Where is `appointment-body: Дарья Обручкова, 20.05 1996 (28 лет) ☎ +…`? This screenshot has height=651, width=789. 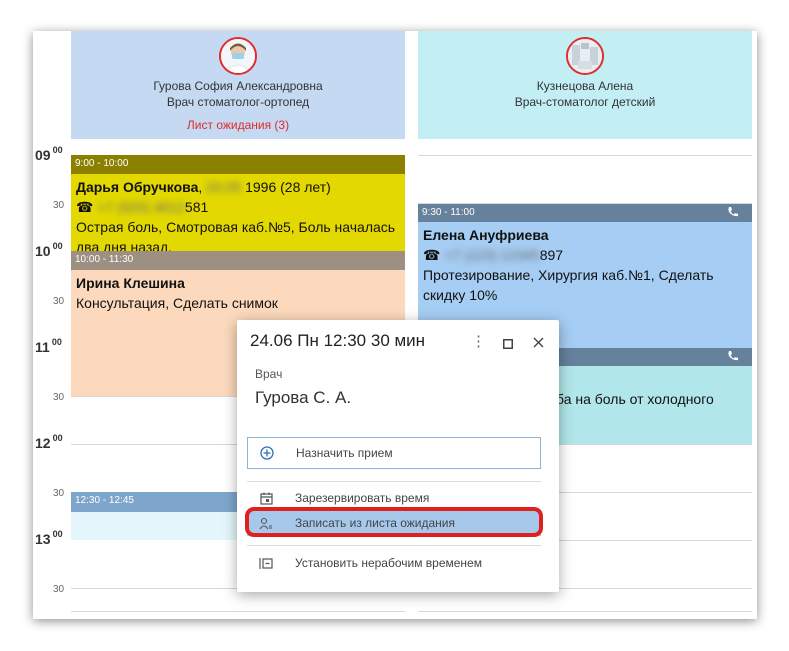
appointment-body: Дарья Обручкова, 20.05 1996 (28 лет) ☎ +… is located at coordinates (238, 212).